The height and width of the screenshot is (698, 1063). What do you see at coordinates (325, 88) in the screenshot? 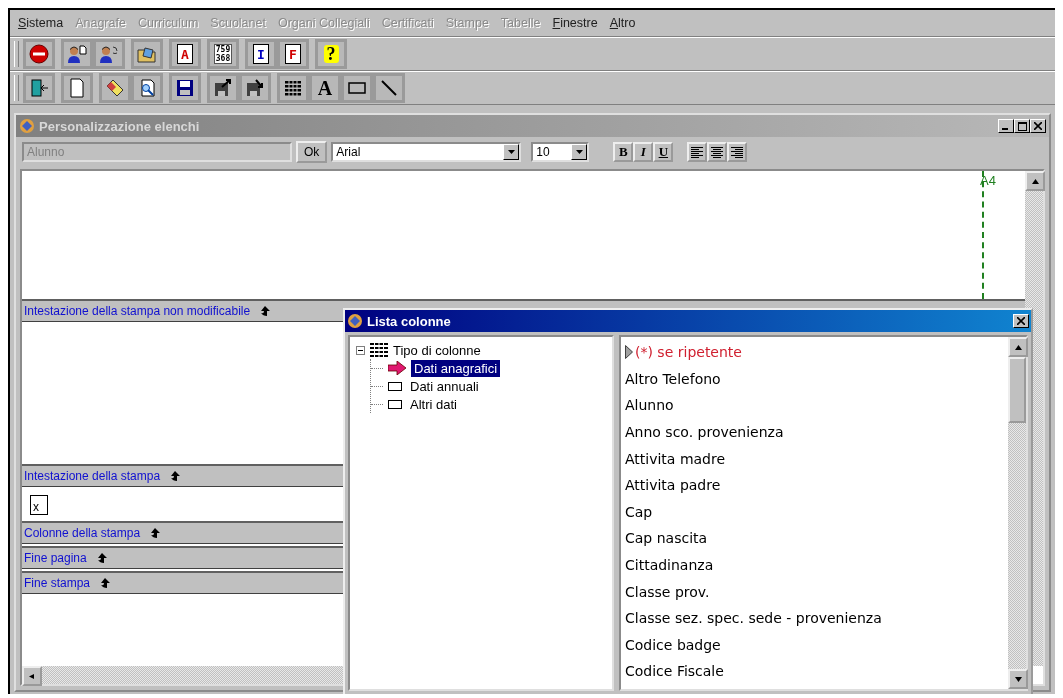
I see `text-tool-icon: A` at bounding box center [325, 88].